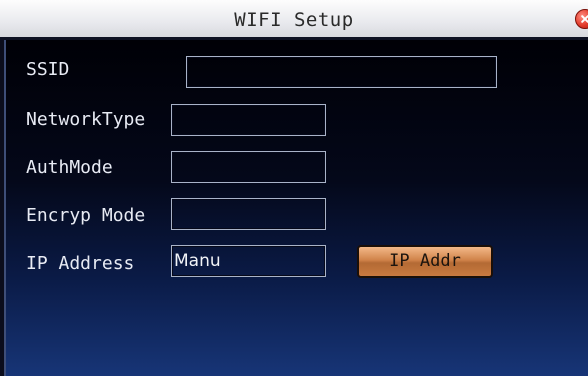 This screenshot has height=376, width=588. Describe the element at coordinates (48, 69) in the screenshot. I see `ssid-label: SSID` at that location.